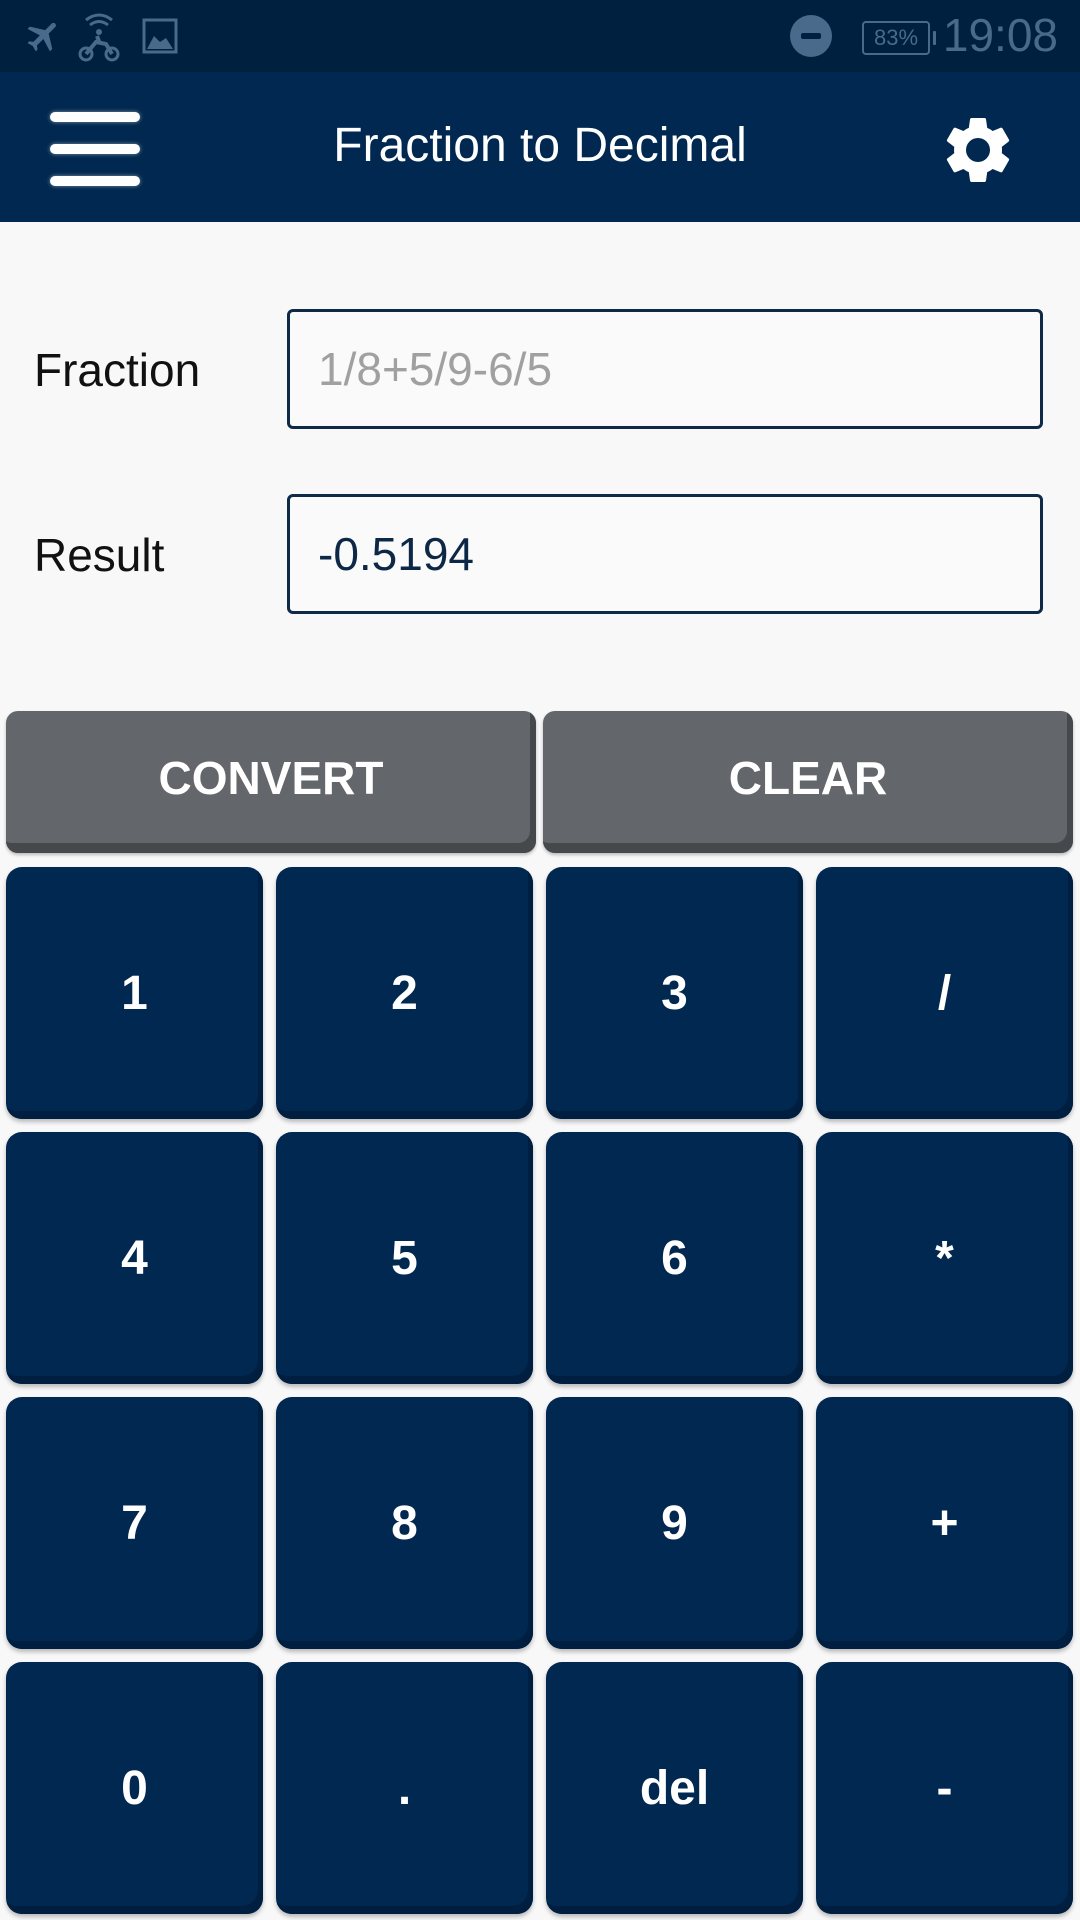  I want to click on page-title: Fraction to Decimal, so click(540, 145).